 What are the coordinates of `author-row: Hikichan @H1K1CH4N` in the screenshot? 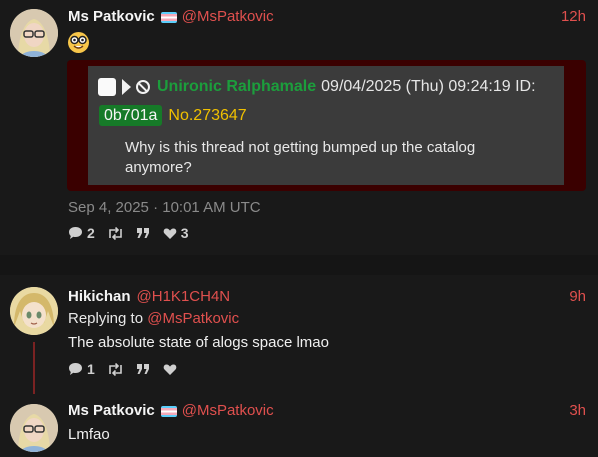 It's located at (149, 297).